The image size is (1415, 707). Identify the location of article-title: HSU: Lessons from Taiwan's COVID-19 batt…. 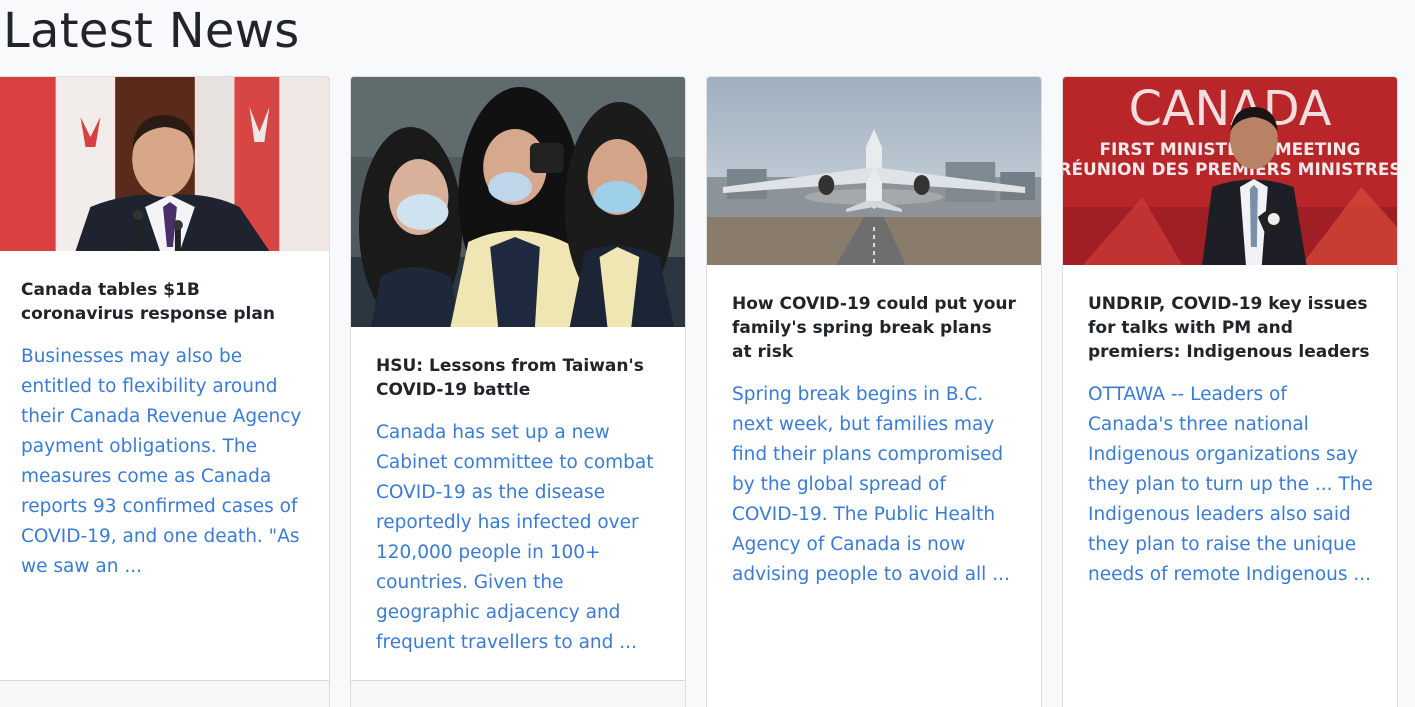
(518, 378).